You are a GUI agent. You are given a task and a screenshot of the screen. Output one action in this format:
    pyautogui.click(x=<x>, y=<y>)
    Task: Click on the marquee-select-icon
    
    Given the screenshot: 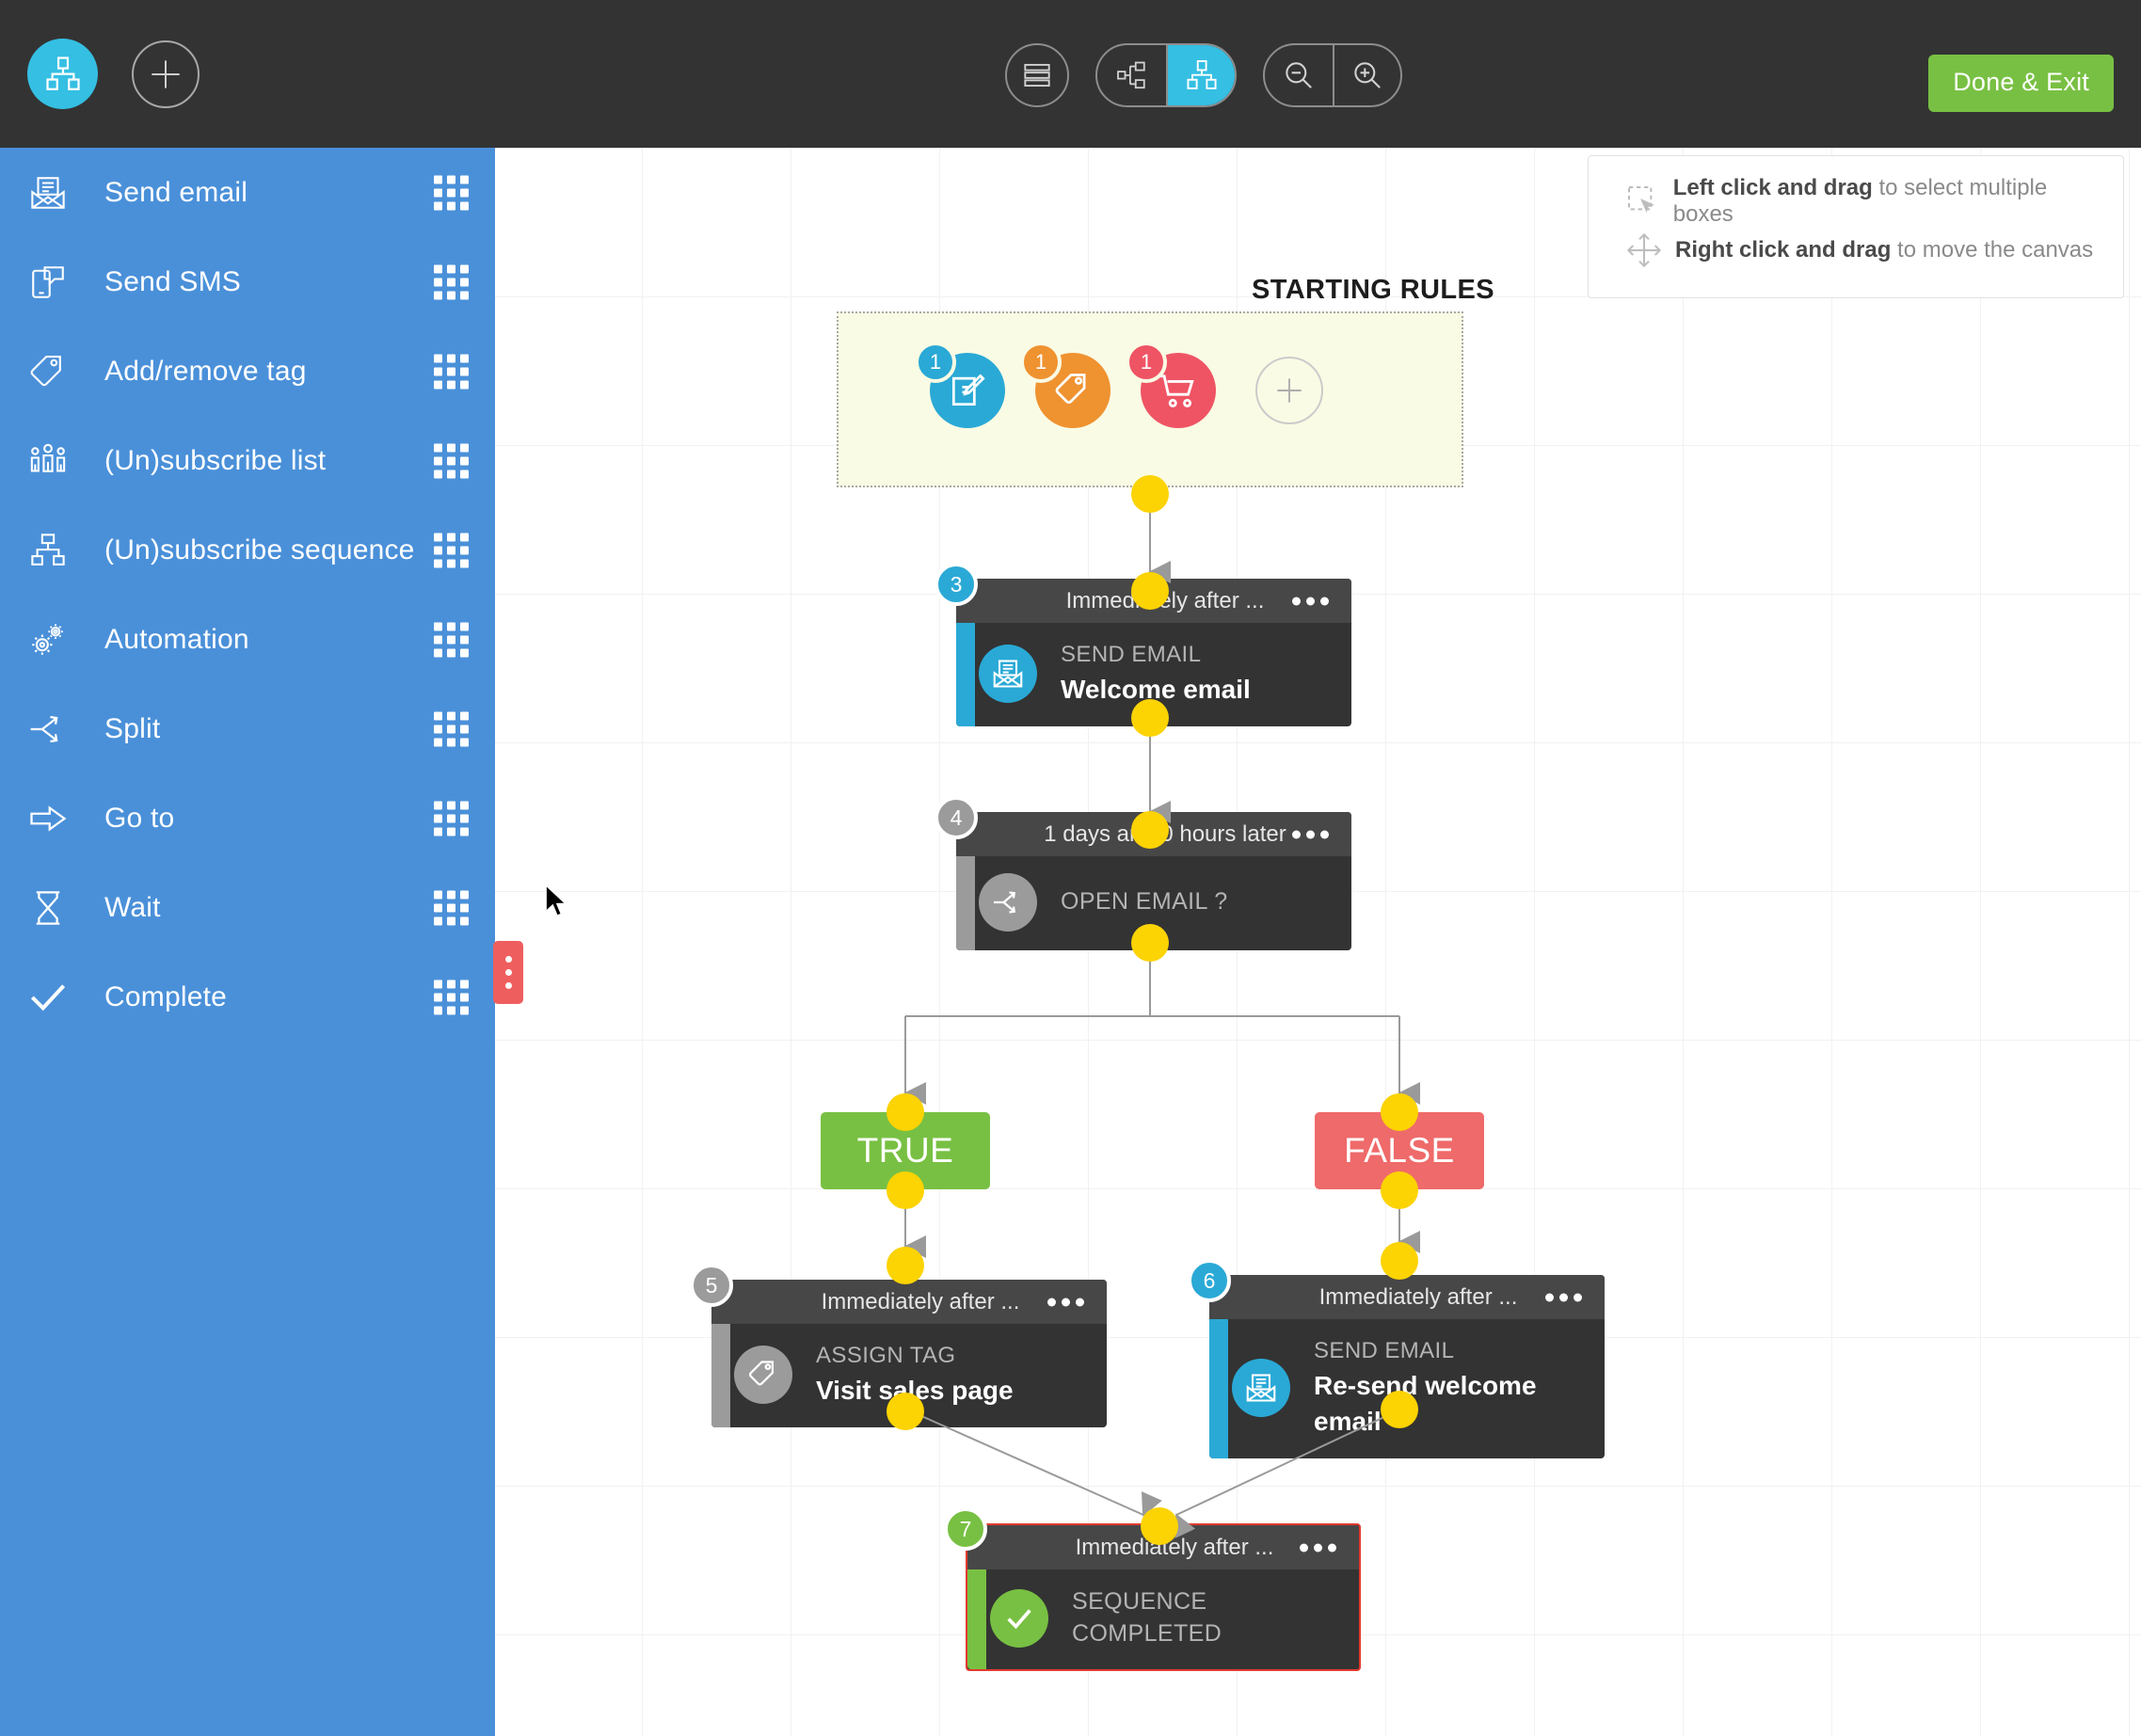 What is the action you would take?
    pyautogui.click(x=1643, y=202)
    